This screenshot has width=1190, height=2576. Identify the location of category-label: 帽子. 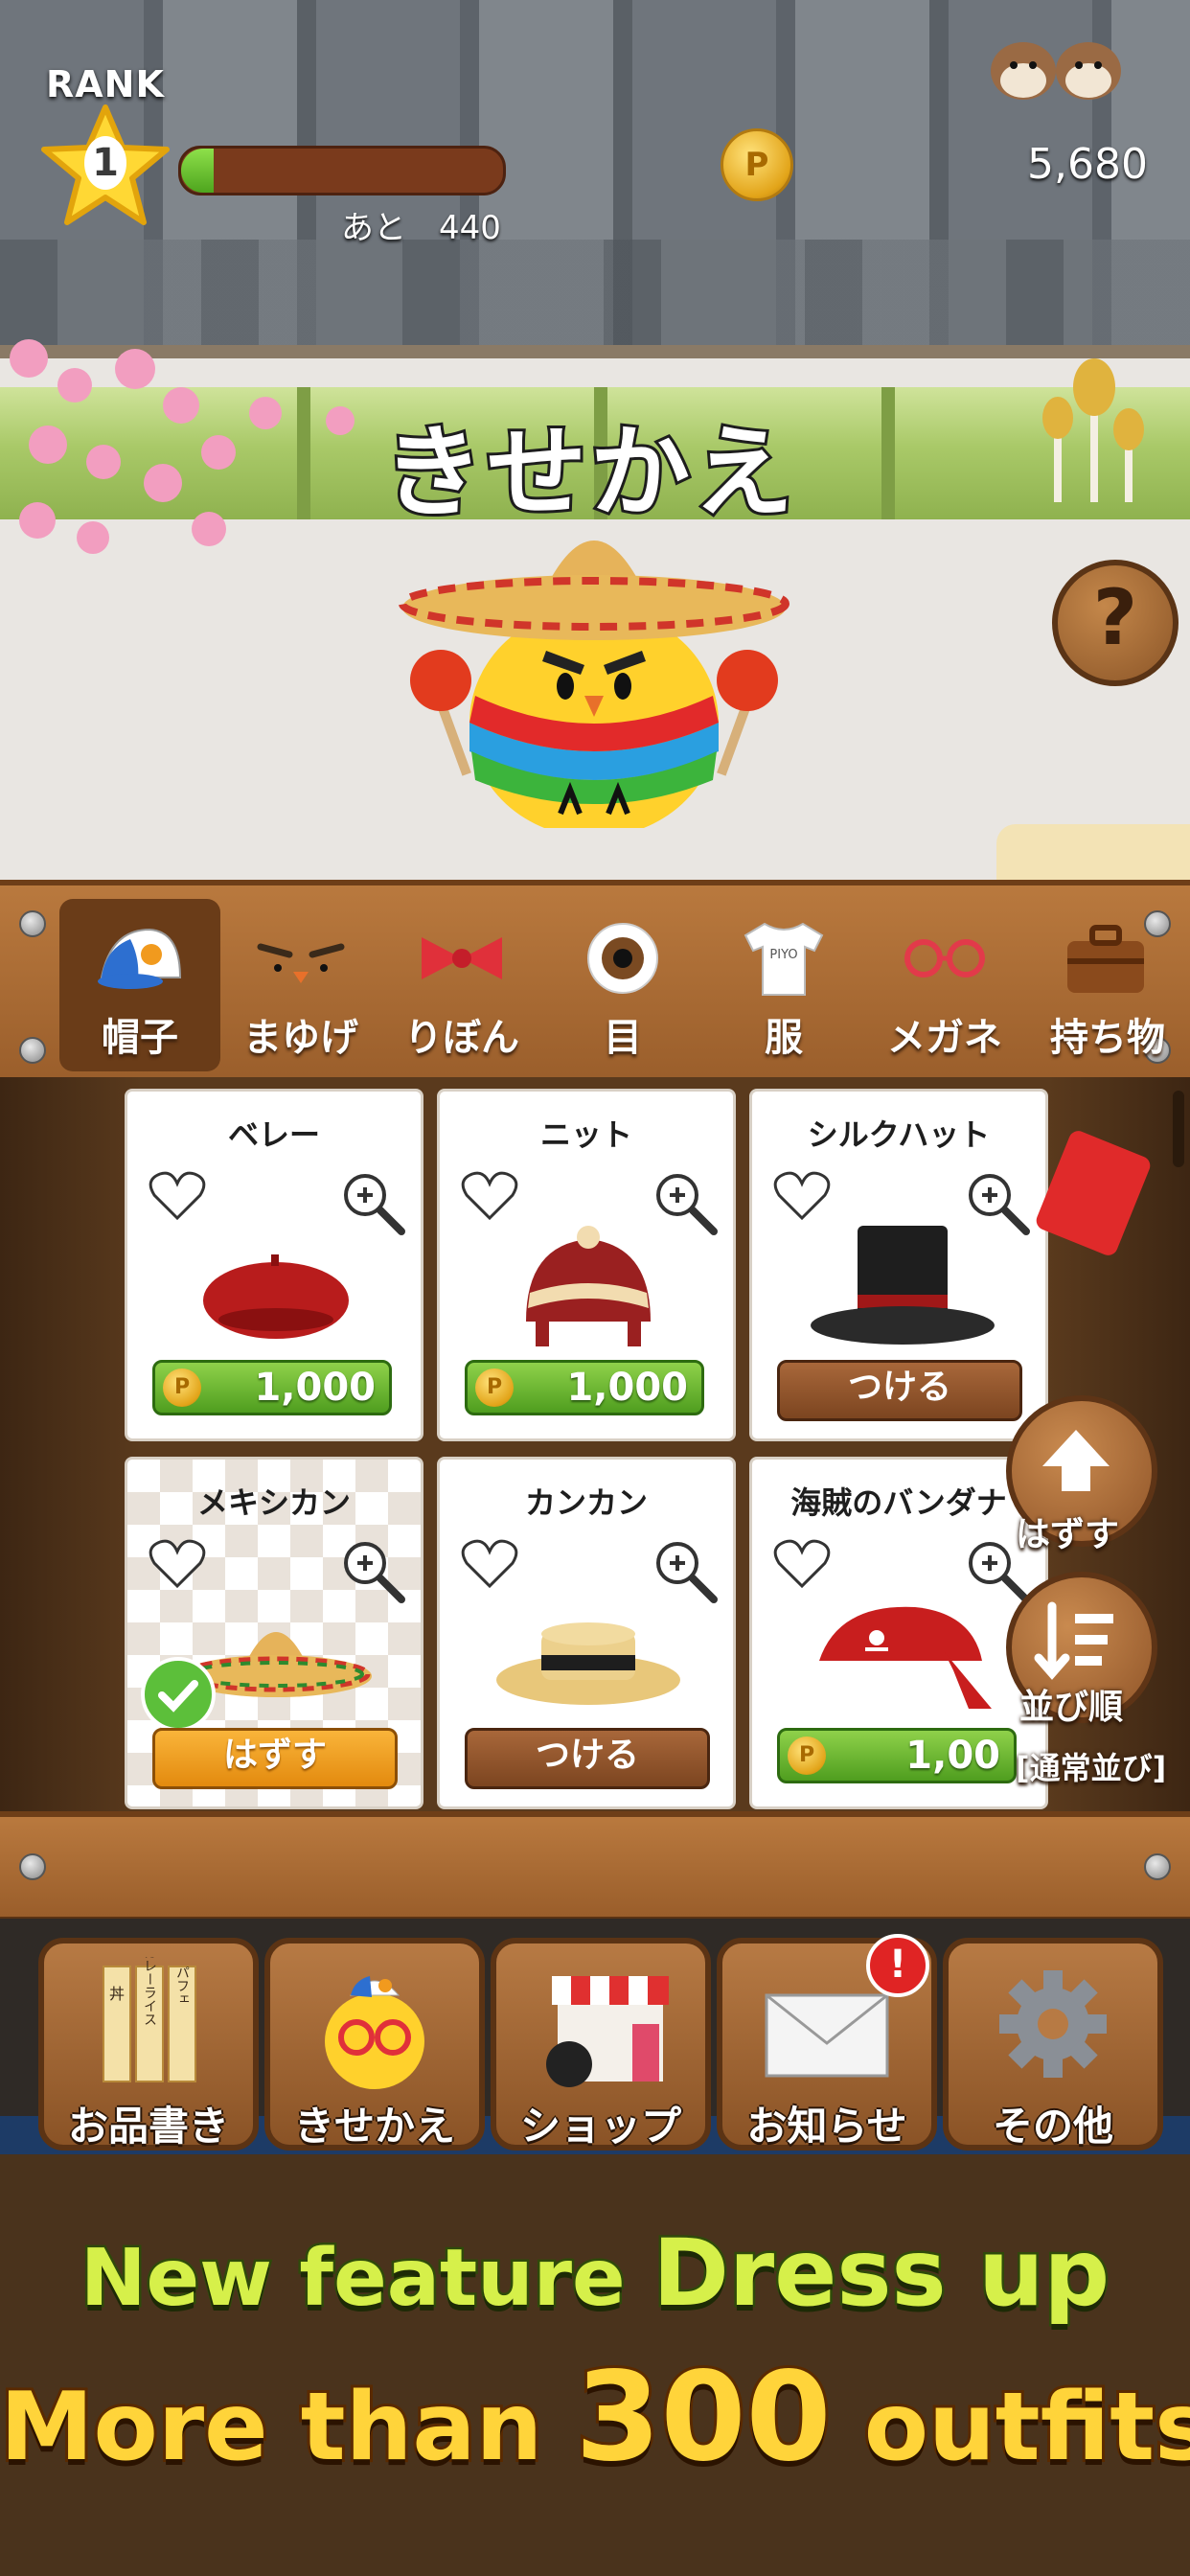
(140, 1038).